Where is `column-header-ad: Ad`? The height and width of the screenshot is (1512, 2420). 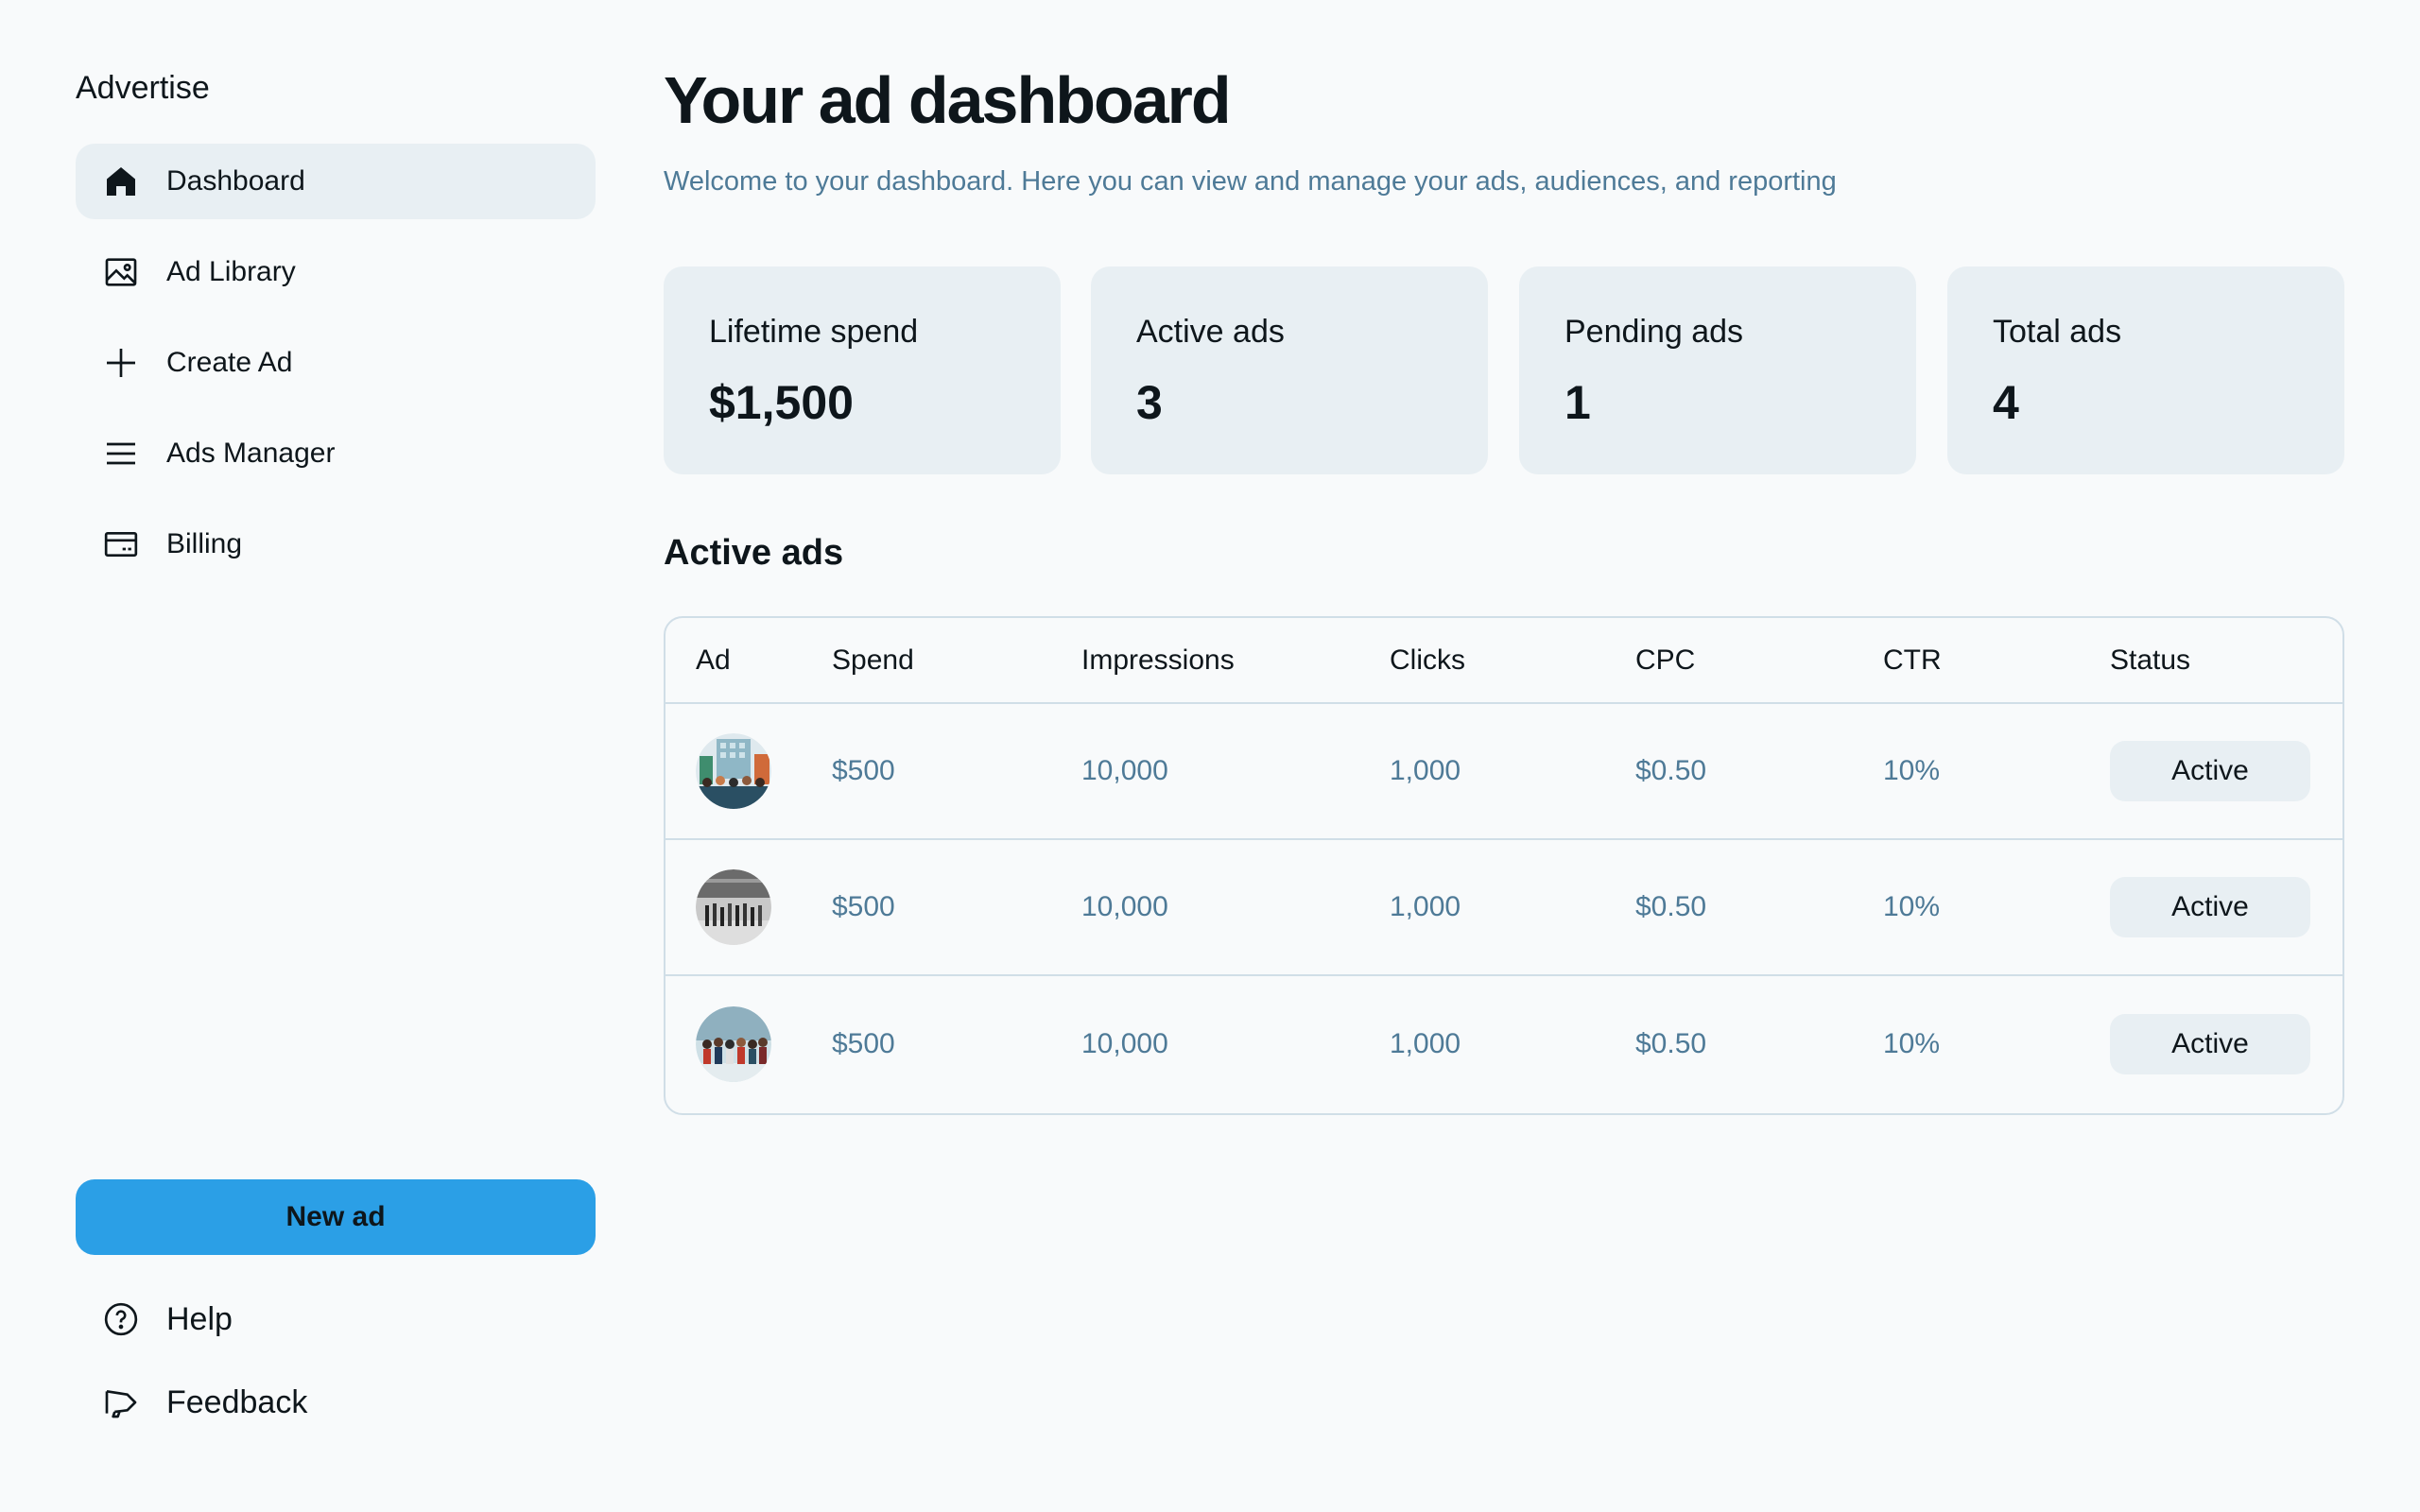
column-header-ad: Ad is located at coordinates (713, 660).